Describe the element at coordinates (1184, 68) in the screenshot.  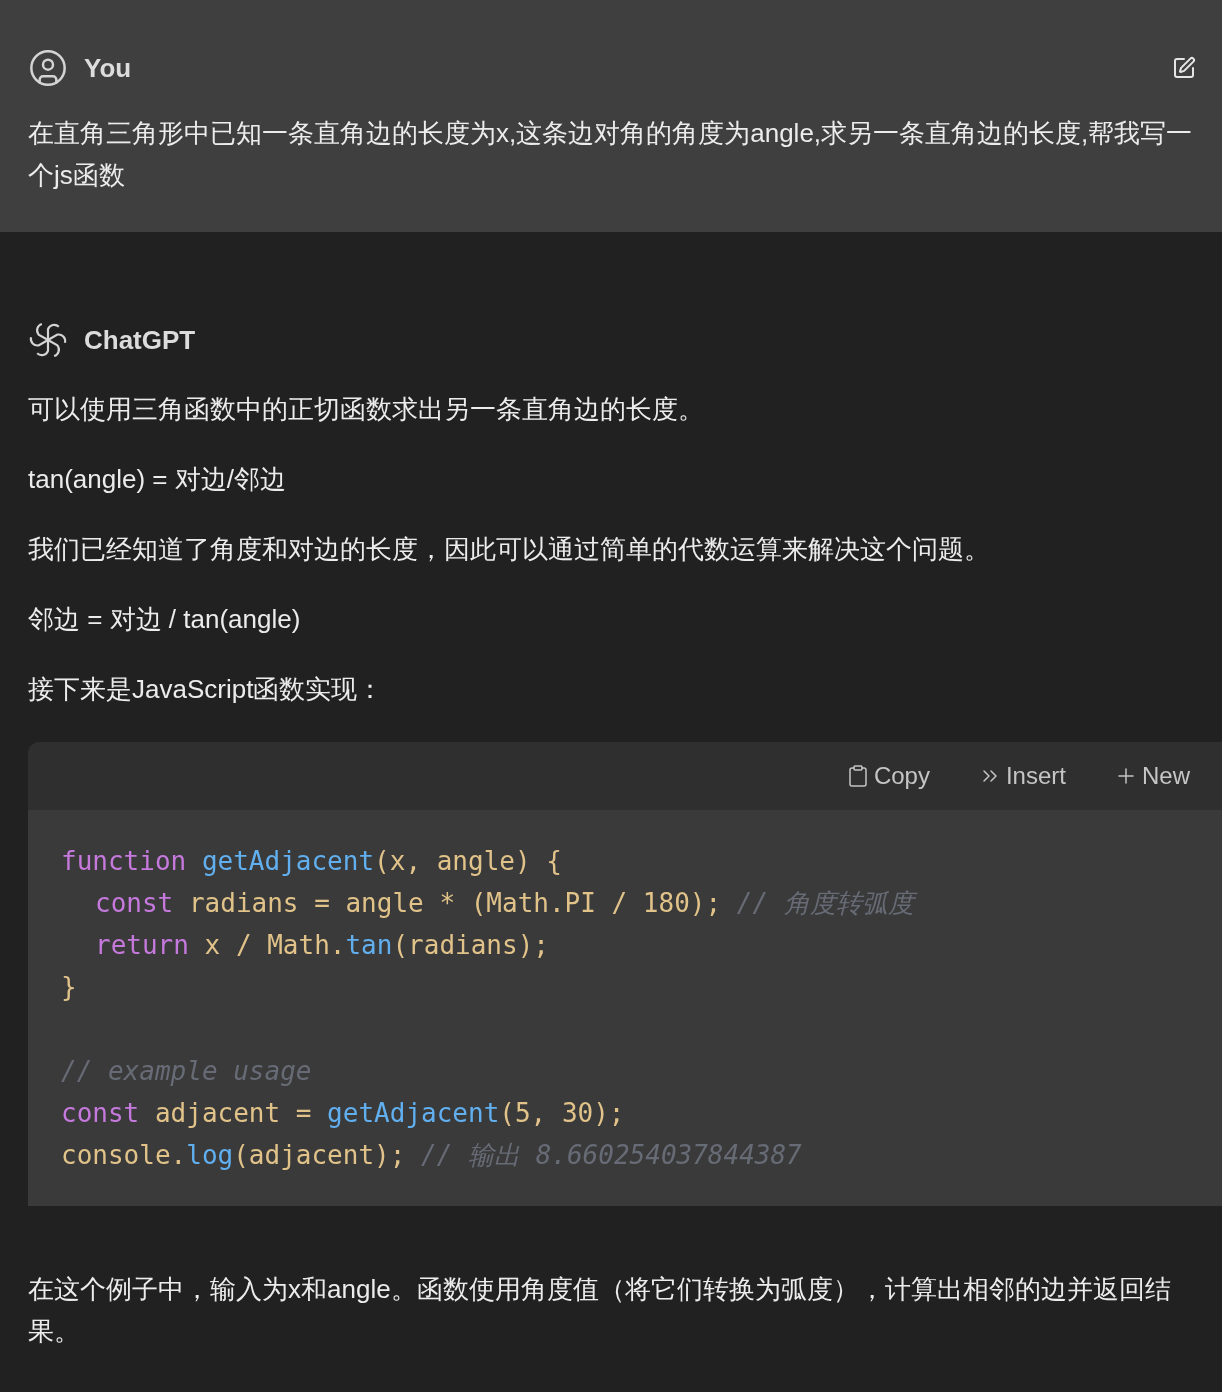
I see `edit-icon` at that location.